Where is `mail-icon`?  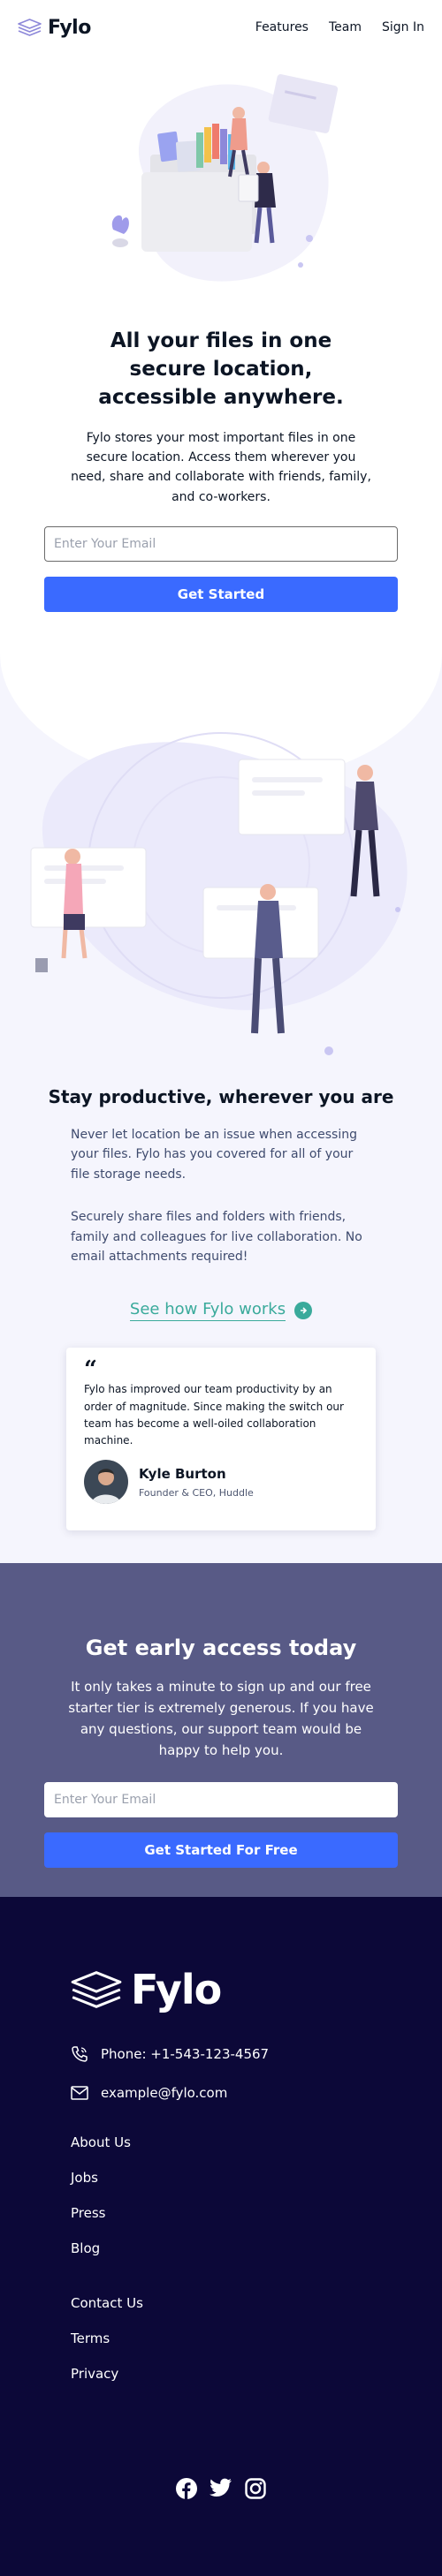
mail-icon is located at coordinates (79, 2093).